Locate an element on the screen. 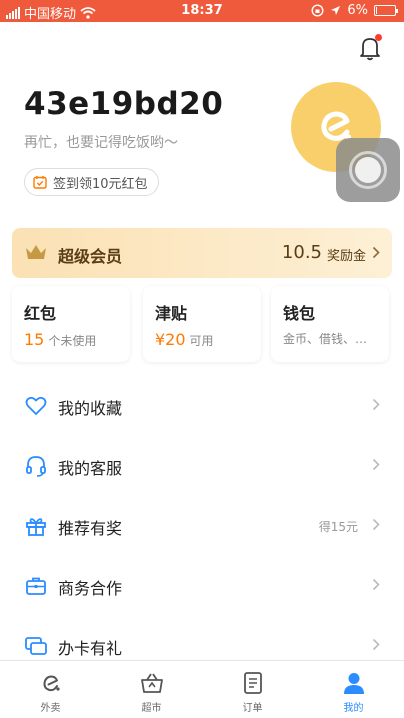  tab-takeout: 外卖 is located at coordinates (50, 689).